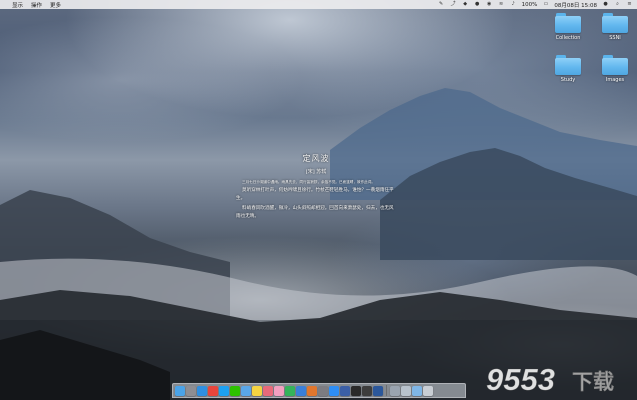  I want to click on terminal-icon, so click(356, 390).